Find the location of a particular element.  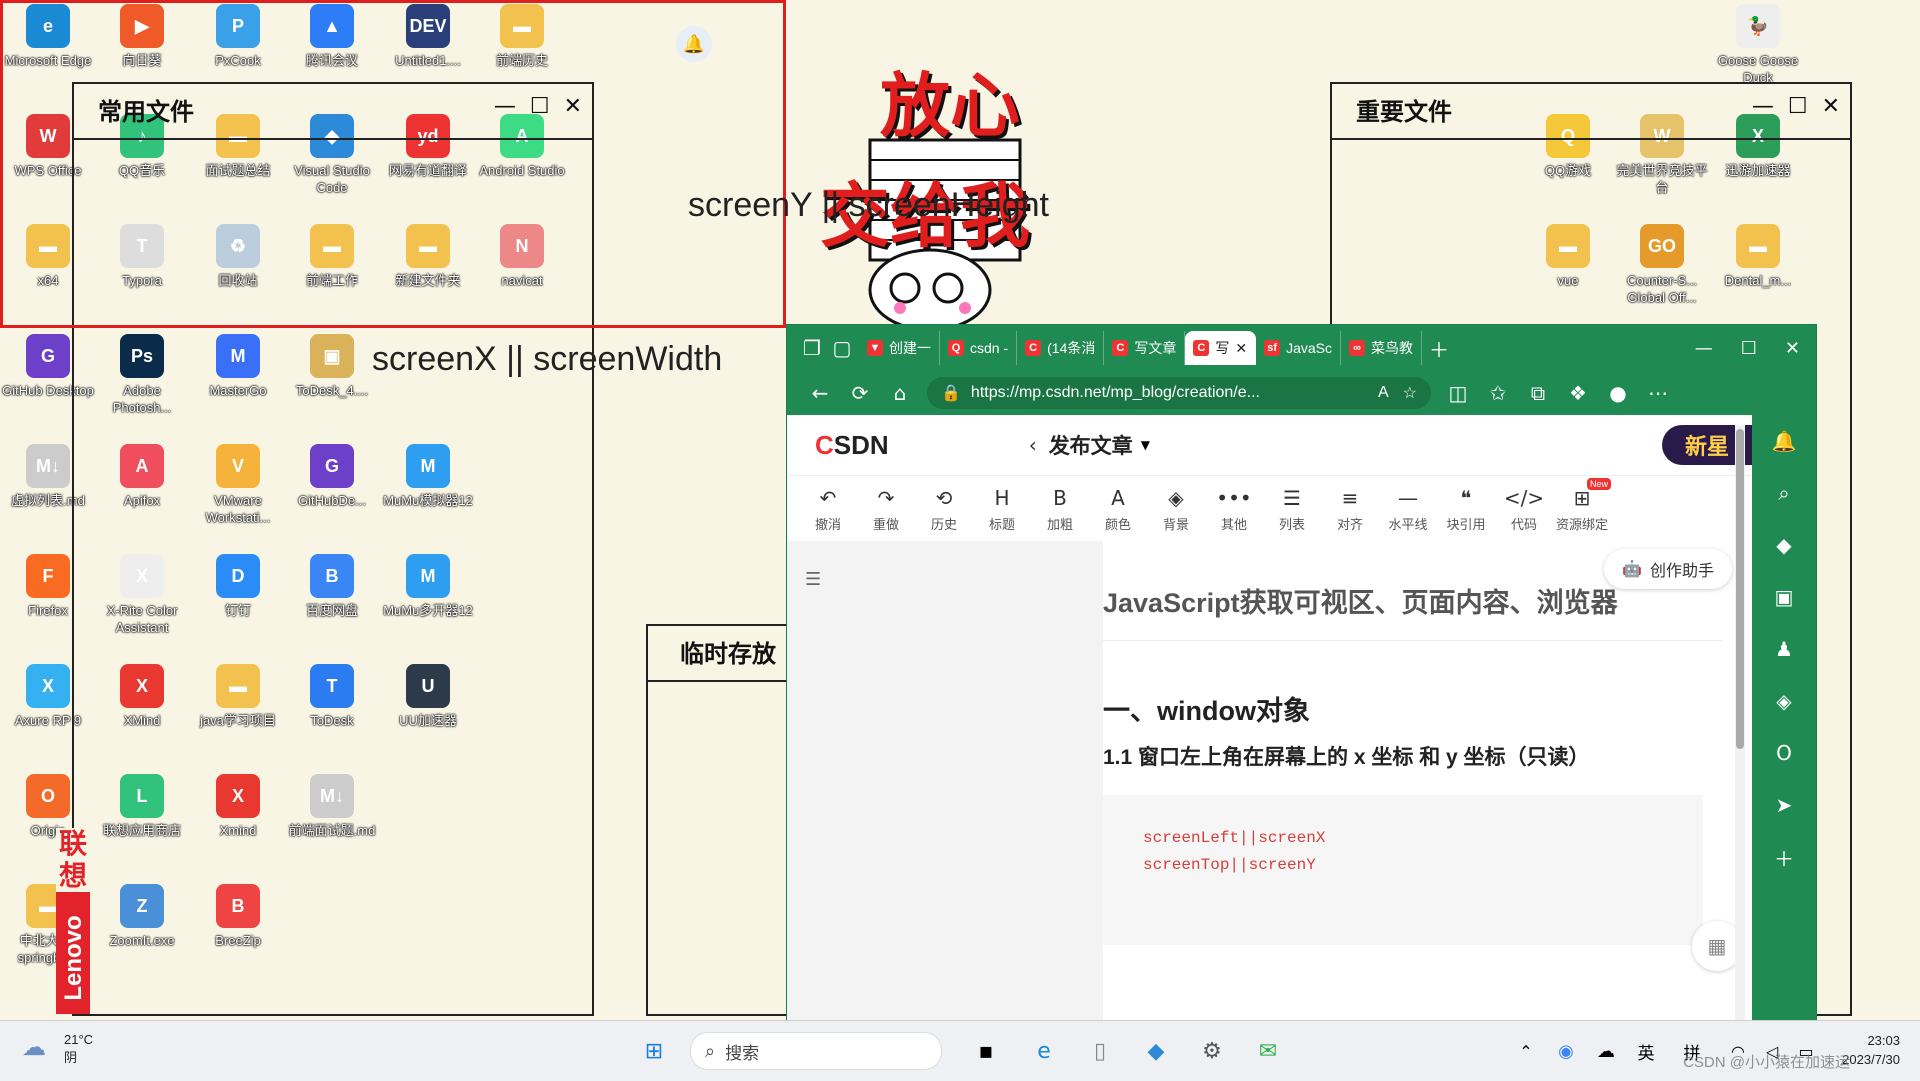

copilot-icon: ◈ is located at coordinates (1784, 701).